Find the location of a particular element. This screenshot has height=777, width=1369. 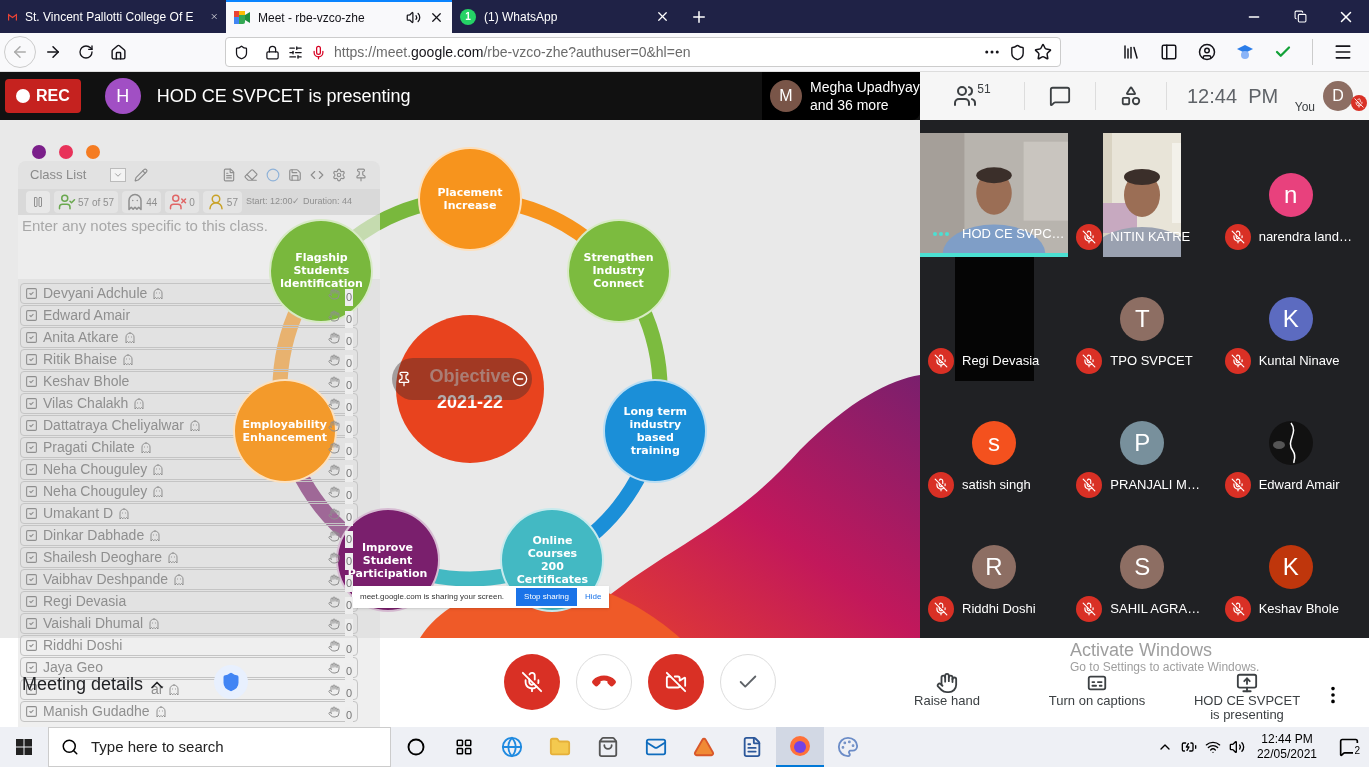

attendee-name: Vaishali Dhumal is located at coordinates (93, 623).